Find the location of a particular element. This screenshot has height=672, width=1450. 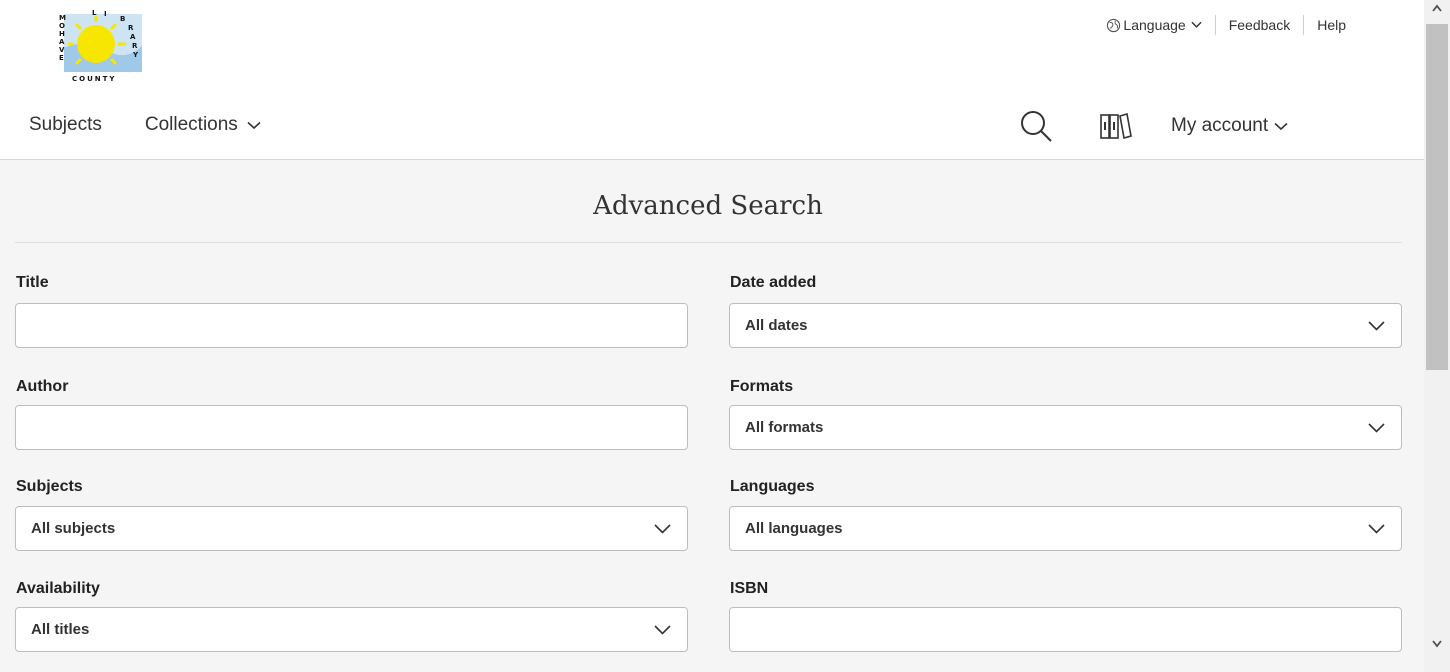

author-input is located at coordinates (351, 427).